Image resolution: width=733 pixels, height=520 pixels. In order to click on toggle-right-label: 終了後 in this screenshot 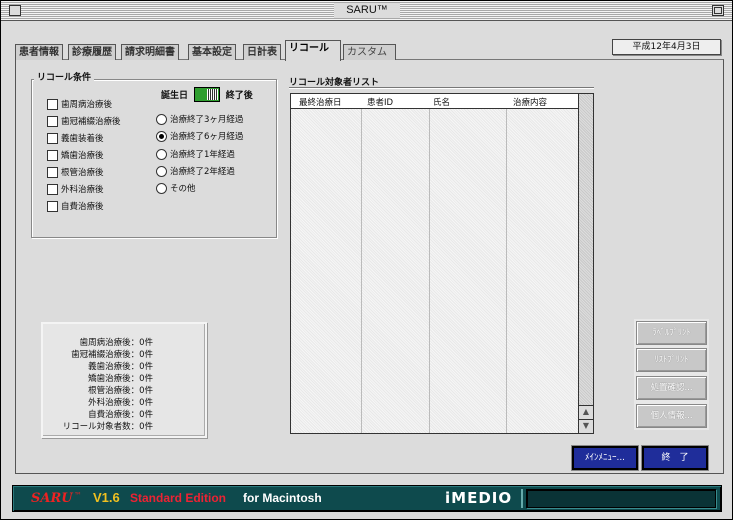, I will do `click(239, 96)`.